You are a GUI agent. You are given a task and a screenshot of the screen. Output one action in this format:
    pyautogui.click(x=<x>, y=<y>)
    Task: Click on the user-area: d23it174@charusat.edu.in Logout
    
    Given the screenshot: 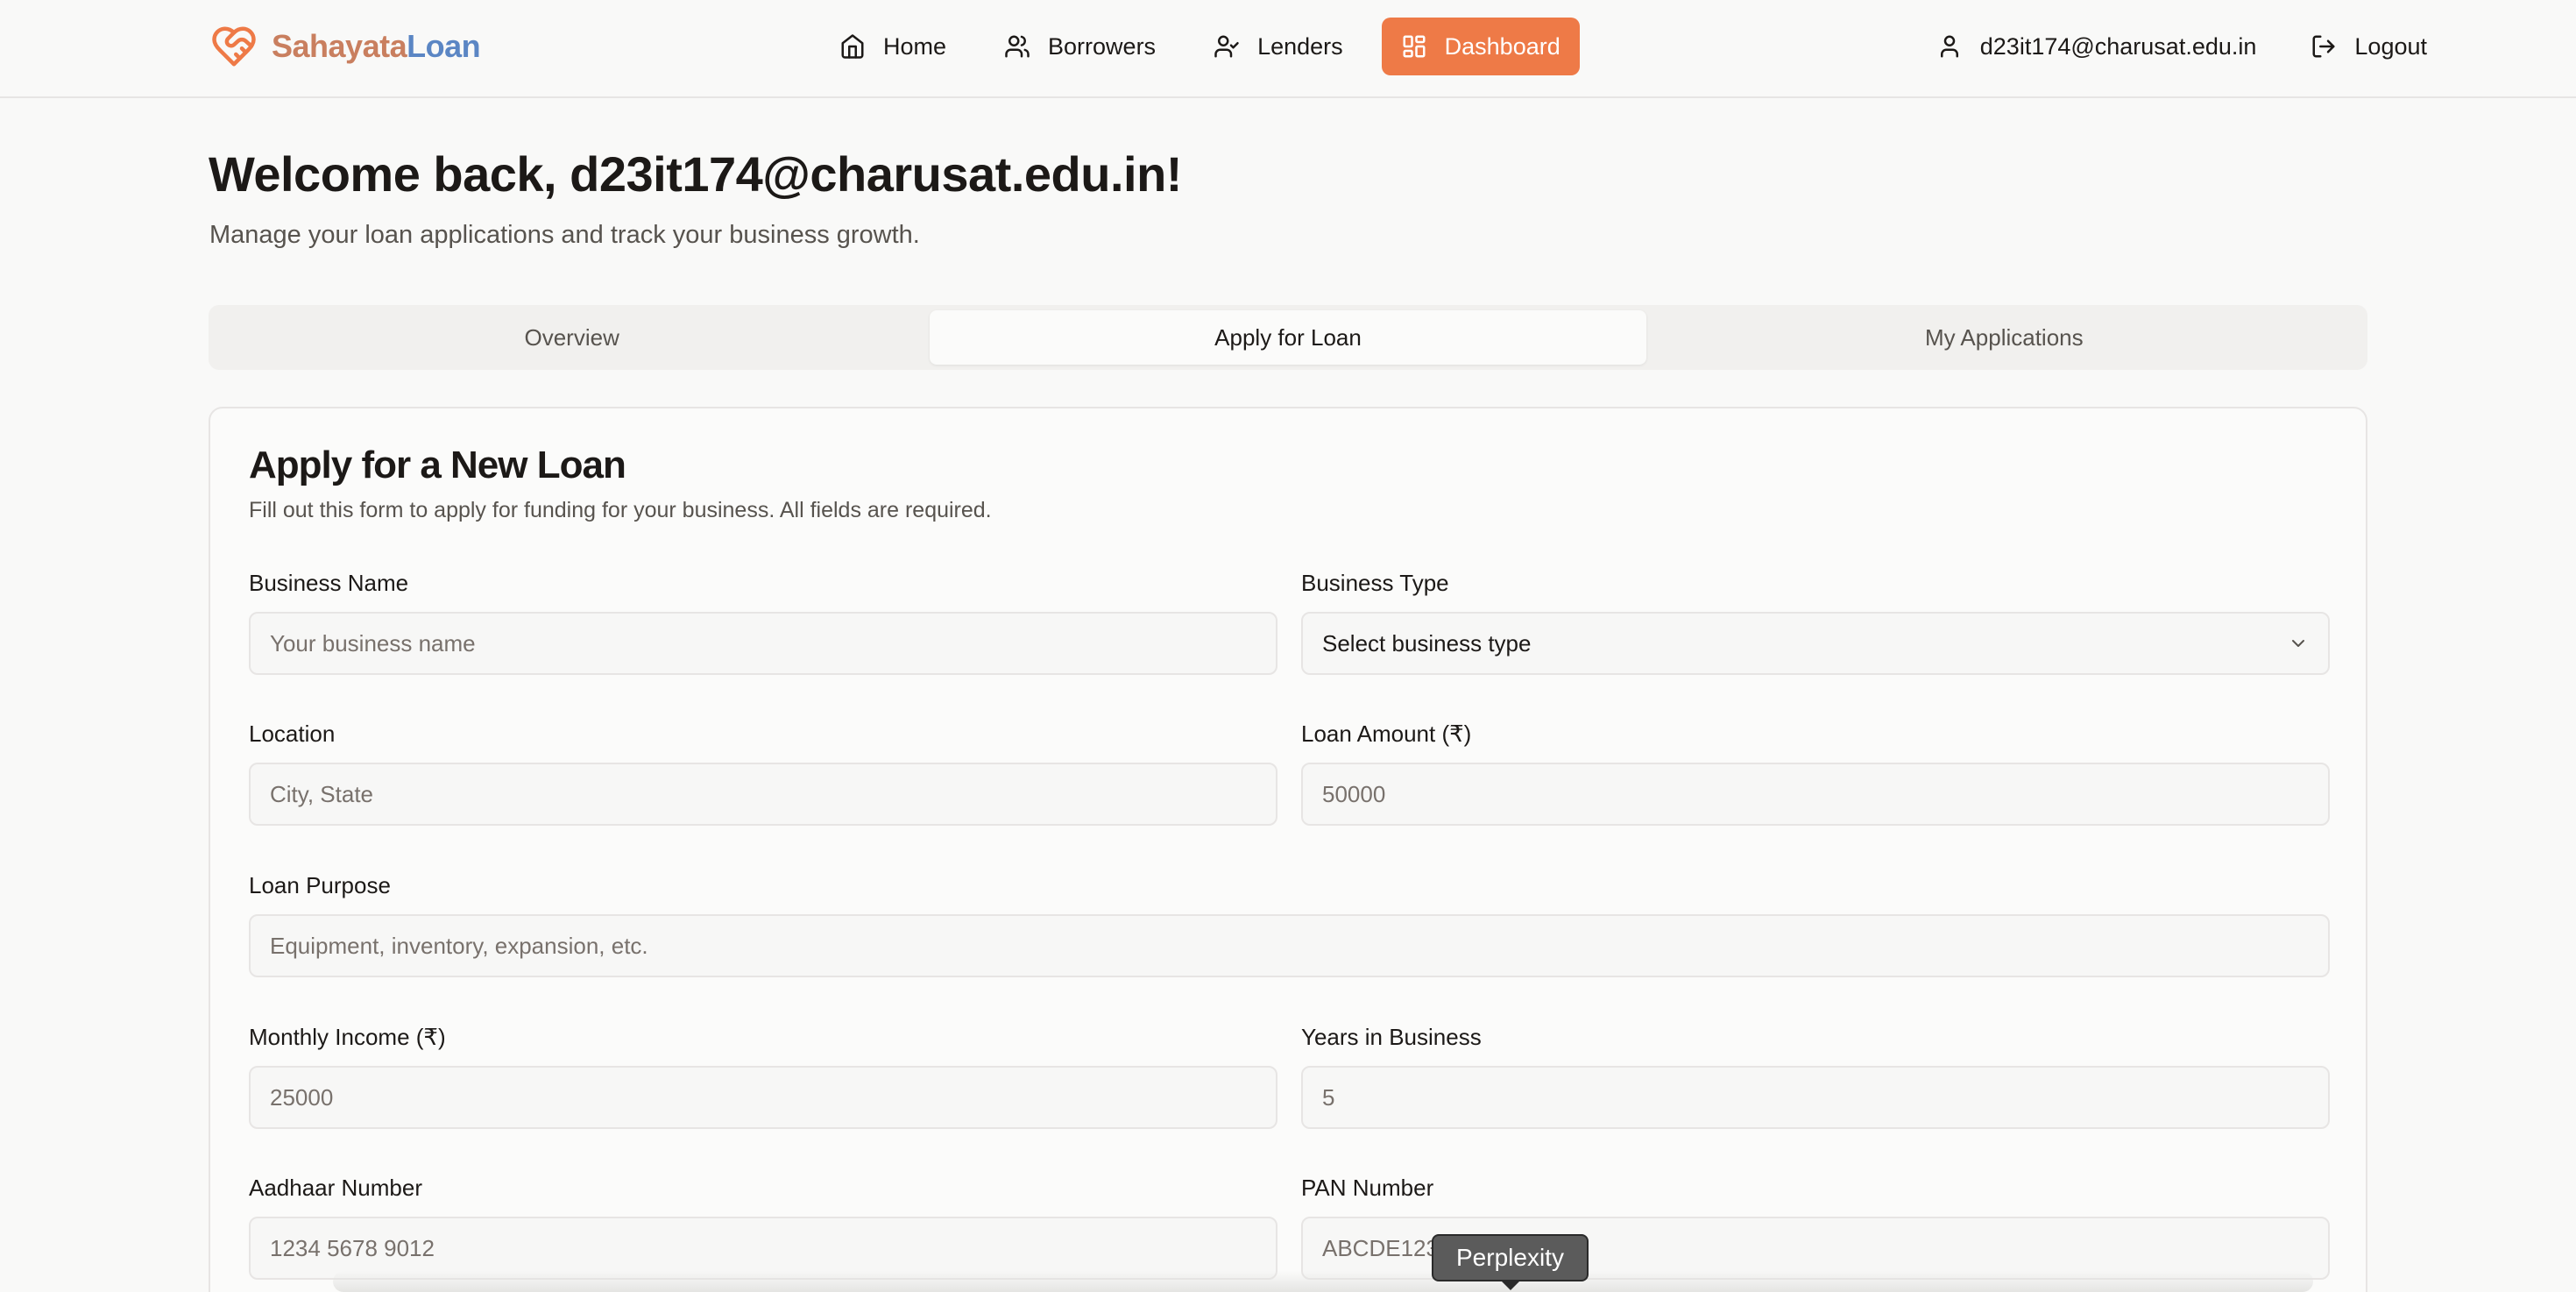 What is the action you would take?
    pyautogui.click(x=2181, y=47)
    